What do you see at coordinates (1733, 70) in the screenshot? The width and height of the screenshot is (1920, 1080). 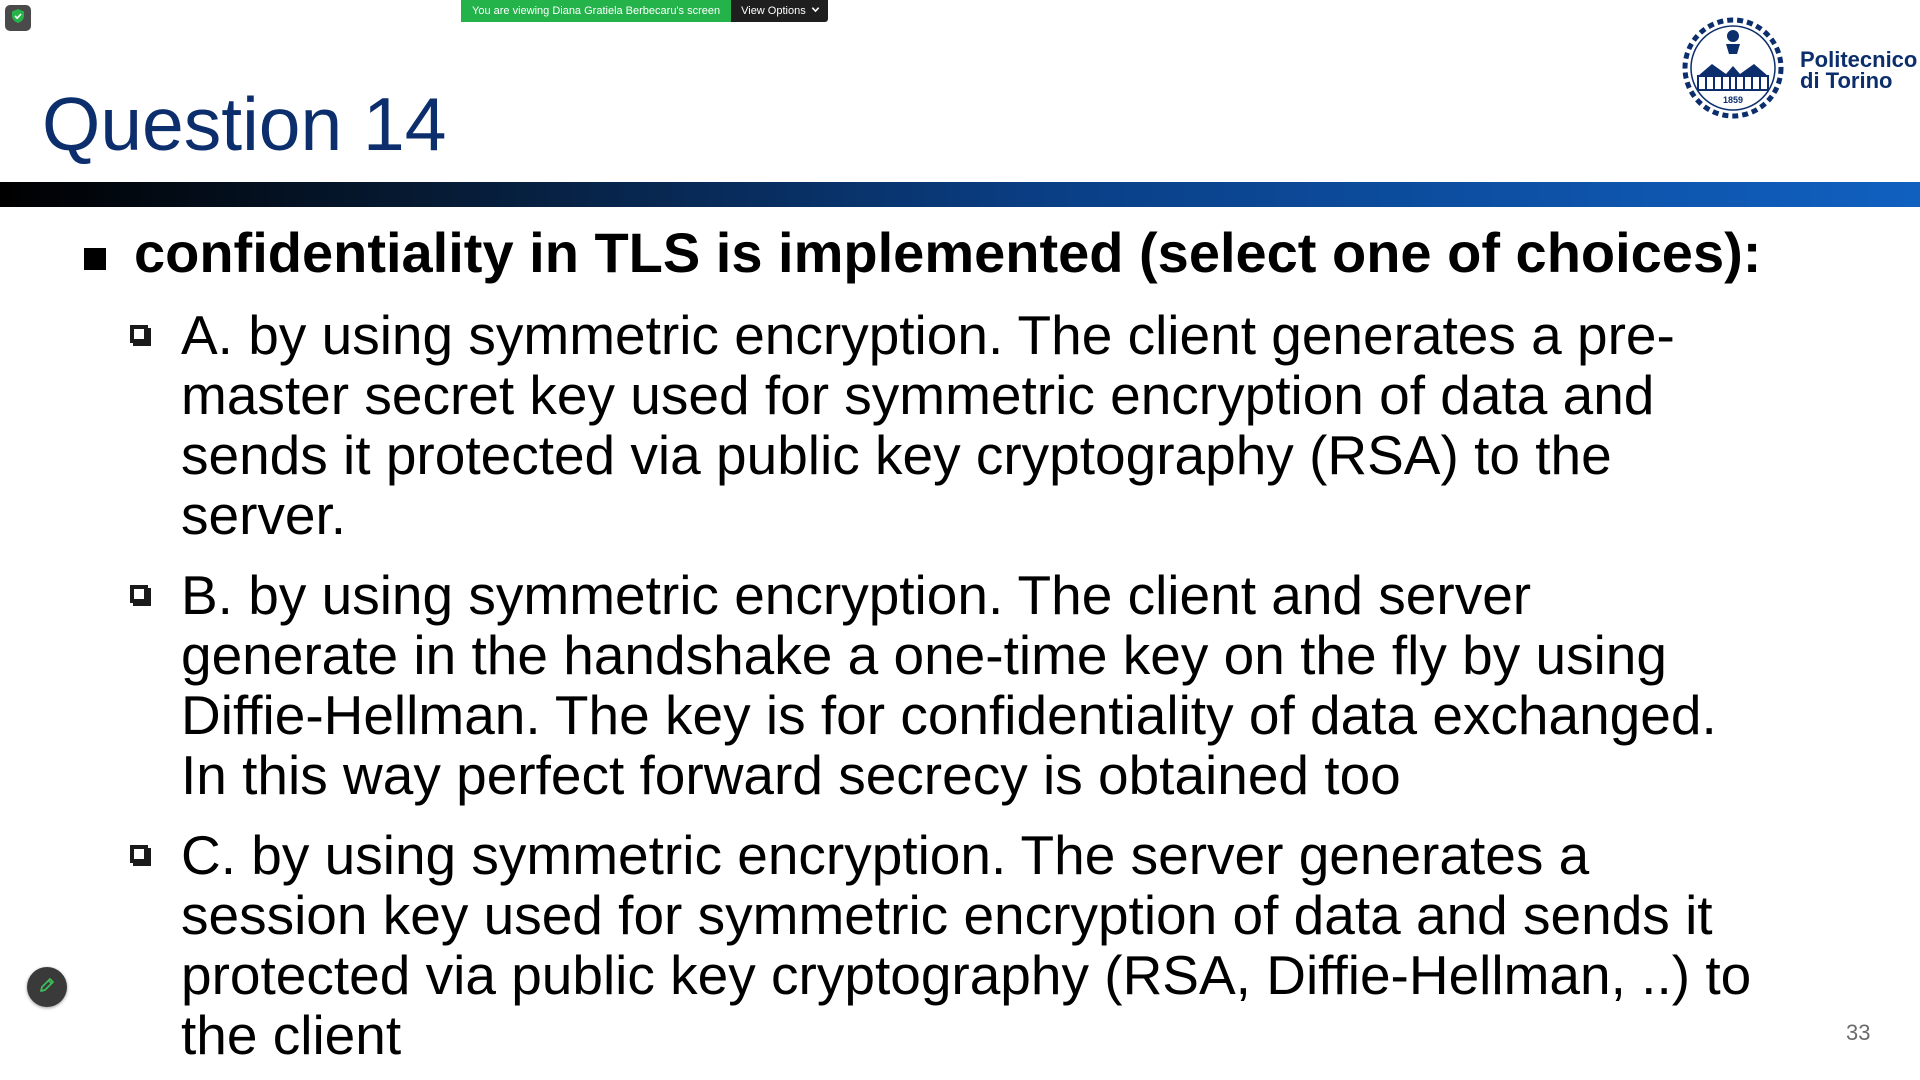 I see `university-seal-icon: 1859` at bounding box center [1733, 70].